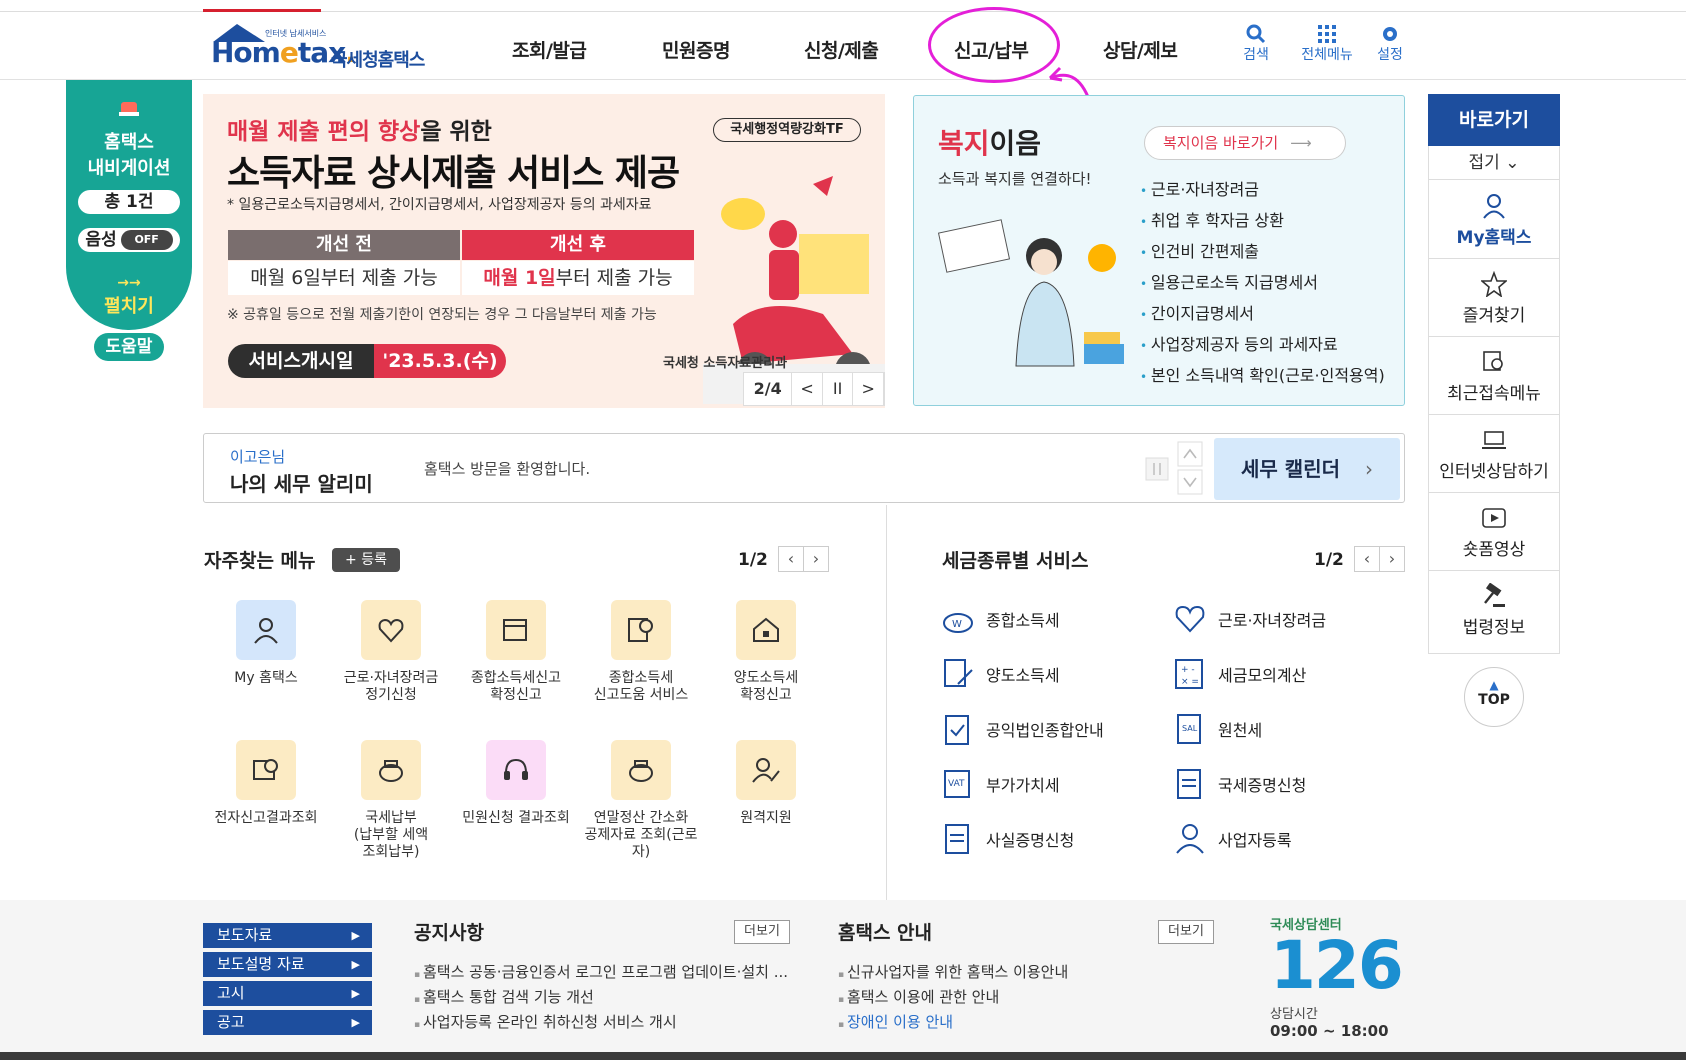 The image size is (1686, 1060). I want to click on consult-center-126: 국세상담센터 126 상담시간 09:00 ~ 18:00, so click(1337, 979).